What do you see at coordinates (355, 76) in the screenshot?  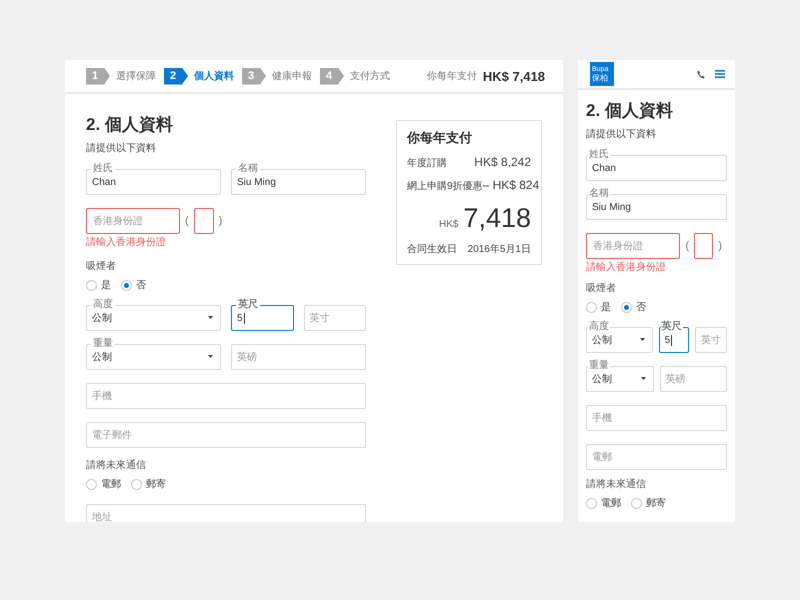 I see `step-tab: 4 支付方式` at bounding box center [355, 76].